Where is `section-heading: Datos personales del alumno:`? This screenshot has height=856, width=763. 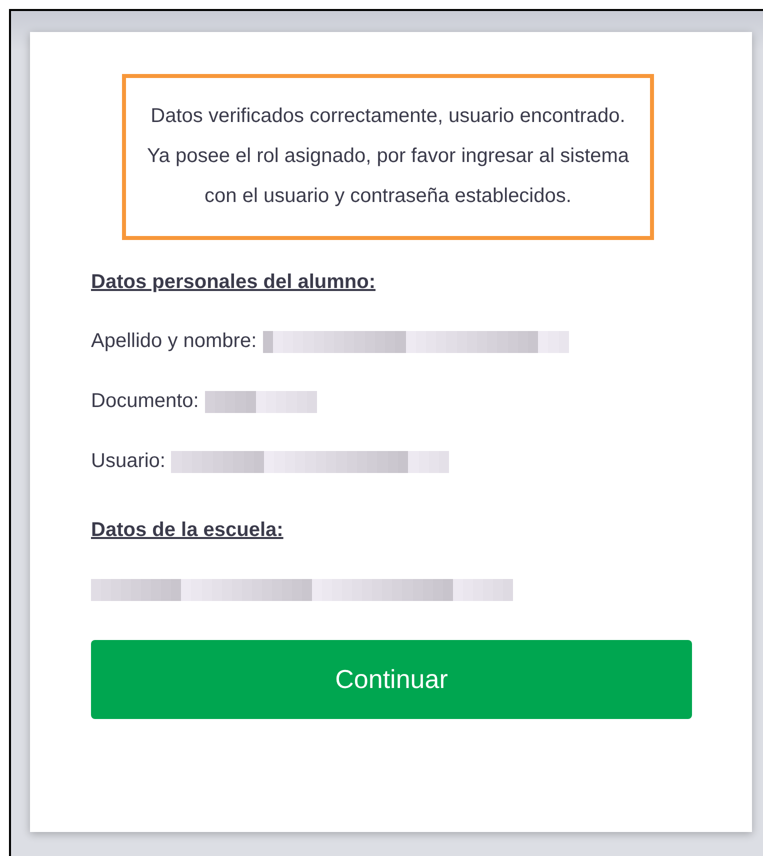 section-heading: Datos personales del alumno: is located at coordinates (234, 282).